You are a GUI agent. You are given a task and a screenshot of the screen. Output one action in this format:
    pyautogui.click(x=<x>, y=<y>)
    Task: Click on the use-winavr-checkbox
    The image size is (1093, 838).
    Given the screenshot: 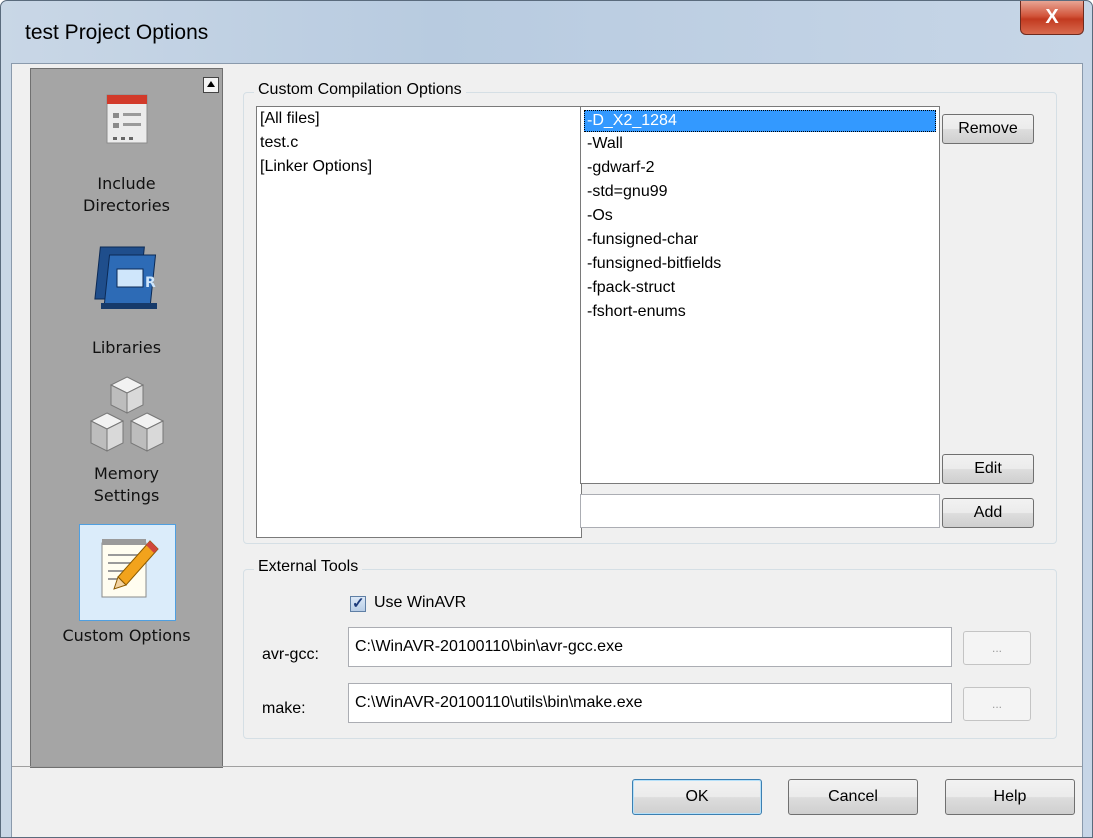 What is the action you would take?
    pyautogui.click(x=358, y=603)
    